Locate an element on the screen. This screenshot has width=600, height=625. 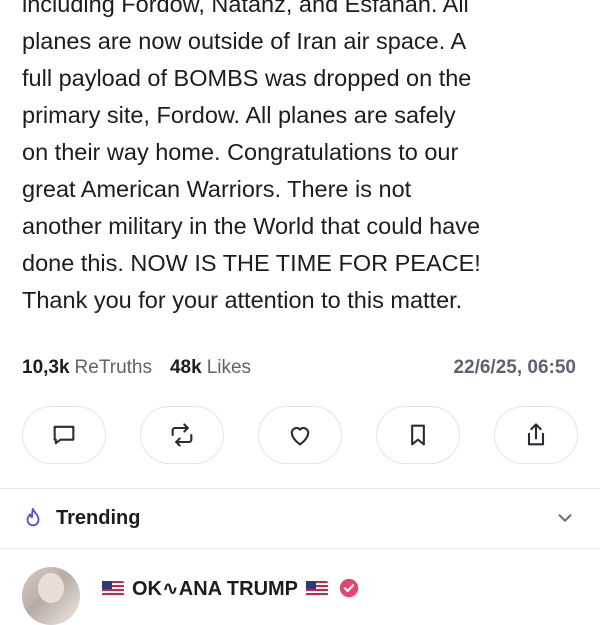
bookmark-icon is located at coordinates (418, 435).